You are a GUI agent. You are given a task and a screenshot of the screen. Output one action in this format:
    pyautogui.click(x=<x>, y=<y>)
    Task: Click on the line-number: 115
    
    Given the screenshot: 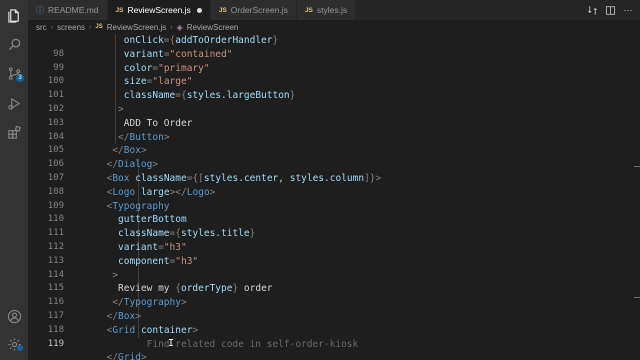 What is the action you would take?
    pyautogui.click(x=55, y=288)
    